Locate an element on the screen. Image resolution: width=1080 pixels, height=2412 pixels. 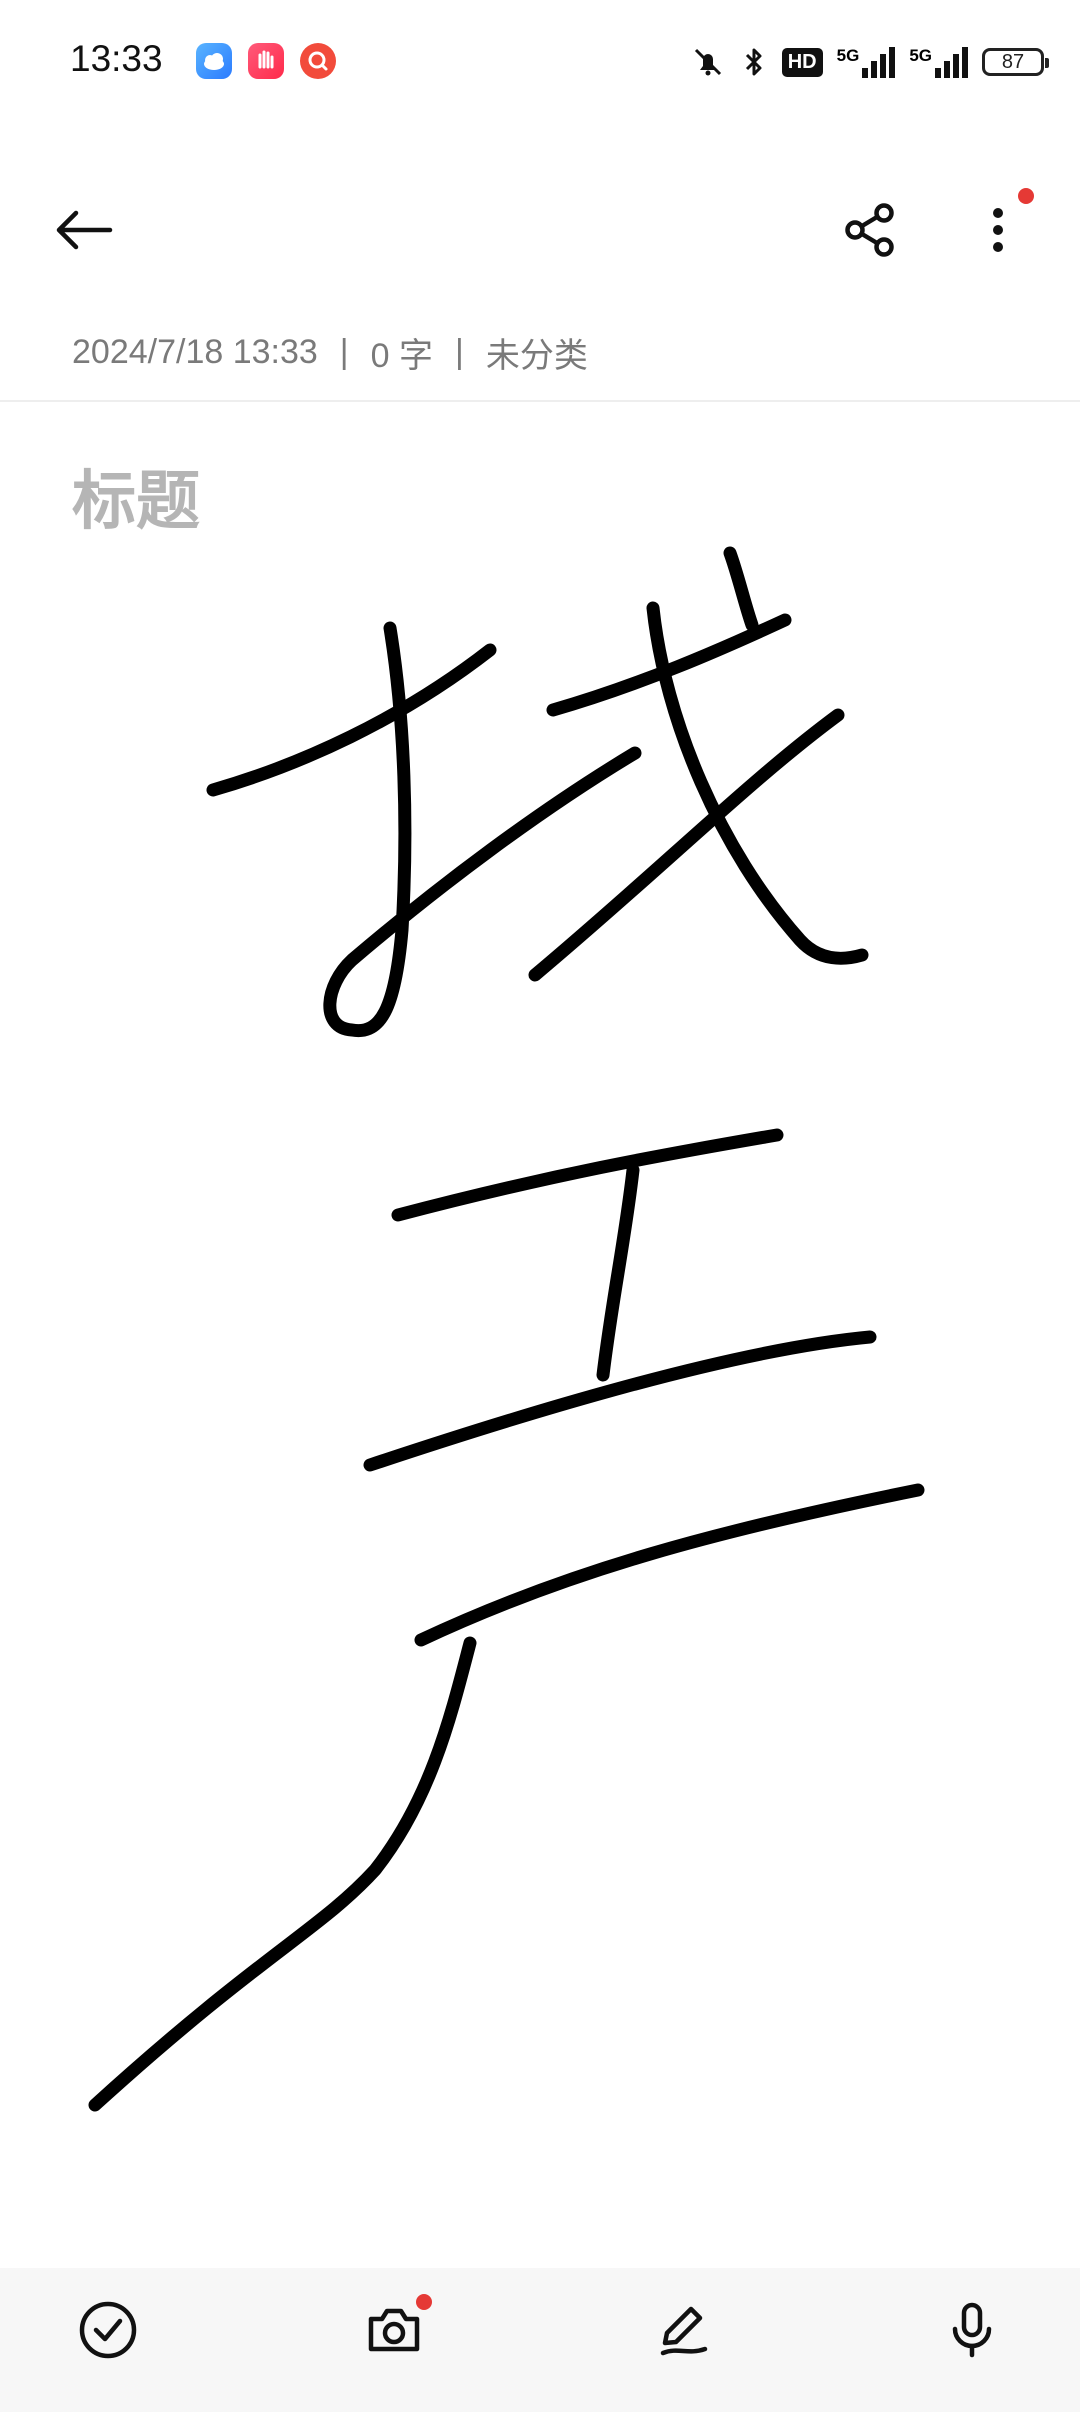
share-button is located at coordinates (870, 230).